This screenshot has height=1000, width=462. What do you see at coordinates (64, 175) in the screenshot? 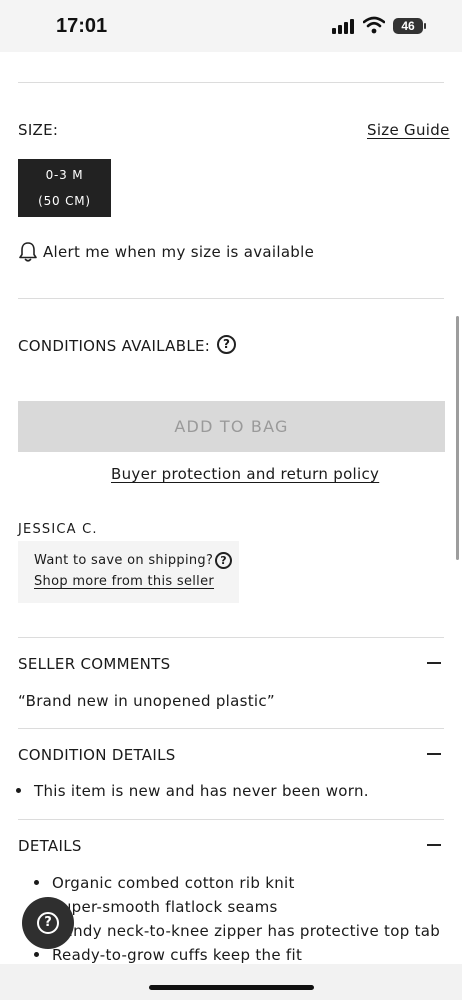
I see `size-option-label: 0-3 M` at bounding box center [64, 175].